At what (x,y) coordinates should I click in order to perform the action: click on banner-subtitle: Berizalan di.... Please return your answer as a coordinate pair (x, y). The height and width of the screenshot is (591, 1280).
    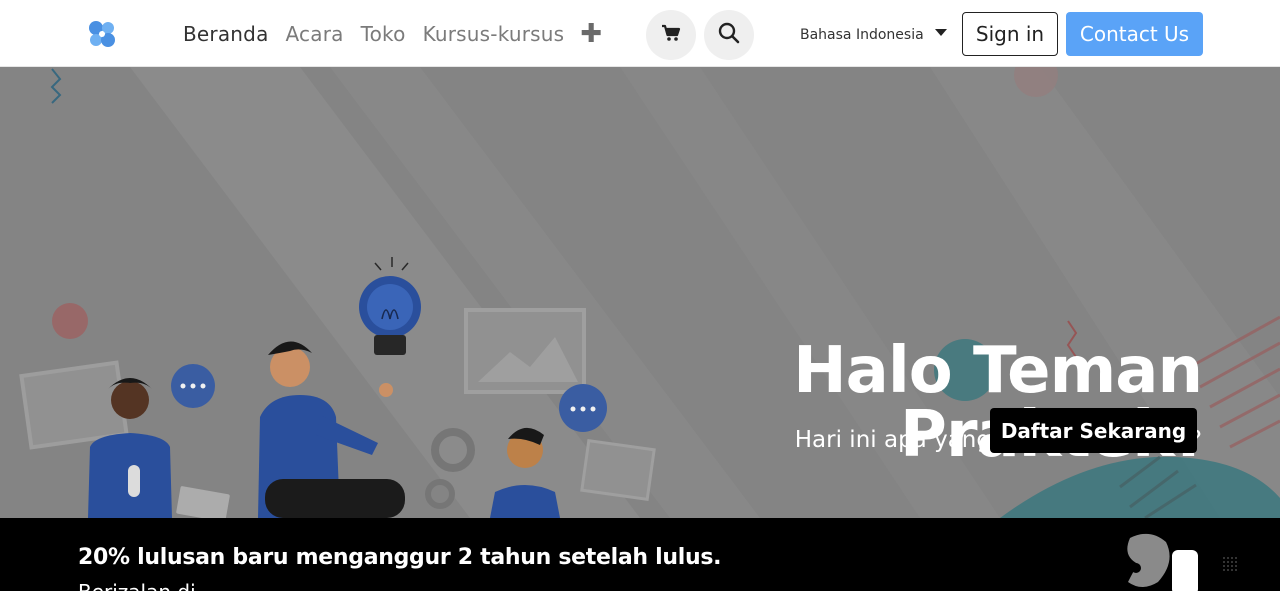
    Looking at the image, I should click on (146, 585).